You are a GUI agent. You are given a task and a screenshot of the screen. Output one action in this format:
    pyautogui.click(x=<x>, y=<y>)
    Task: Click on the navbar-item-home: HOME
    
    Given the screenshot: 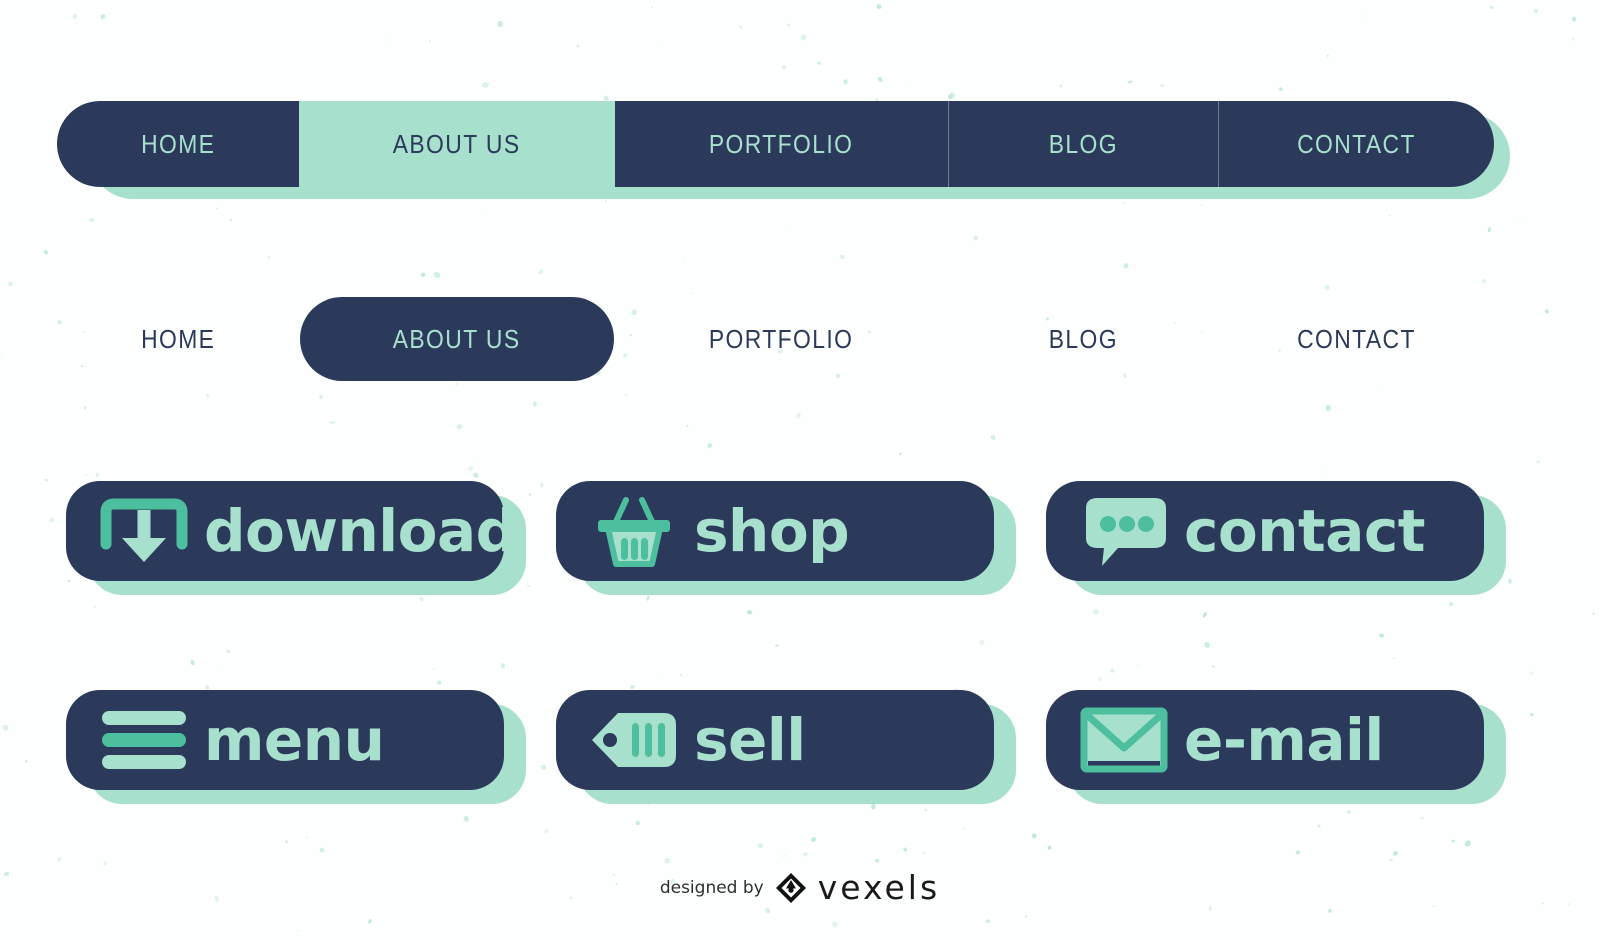 What is the action you would take?
    pyautogui.click(x=178, y=144)
    